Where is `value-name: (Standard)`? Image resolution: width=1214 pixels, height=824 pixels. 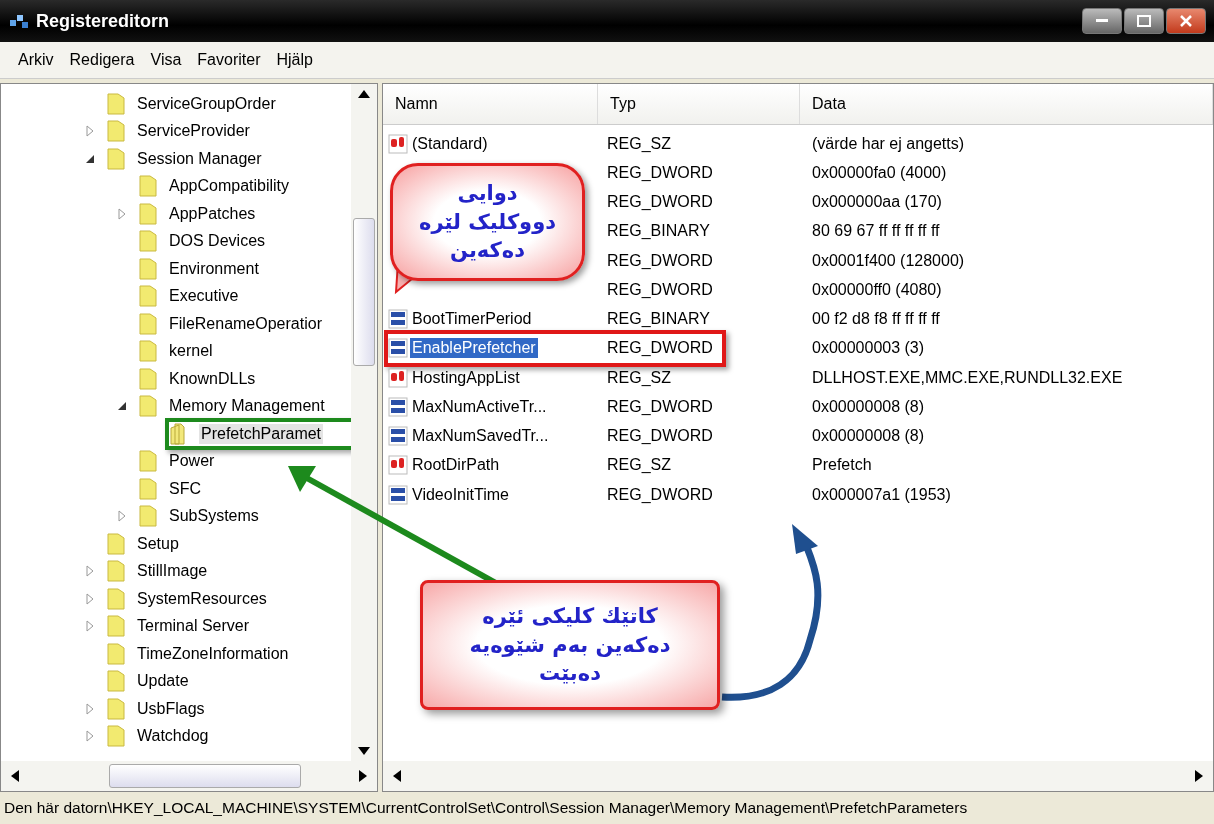 value-name: (Standard) is located at coordinates (450, 143).